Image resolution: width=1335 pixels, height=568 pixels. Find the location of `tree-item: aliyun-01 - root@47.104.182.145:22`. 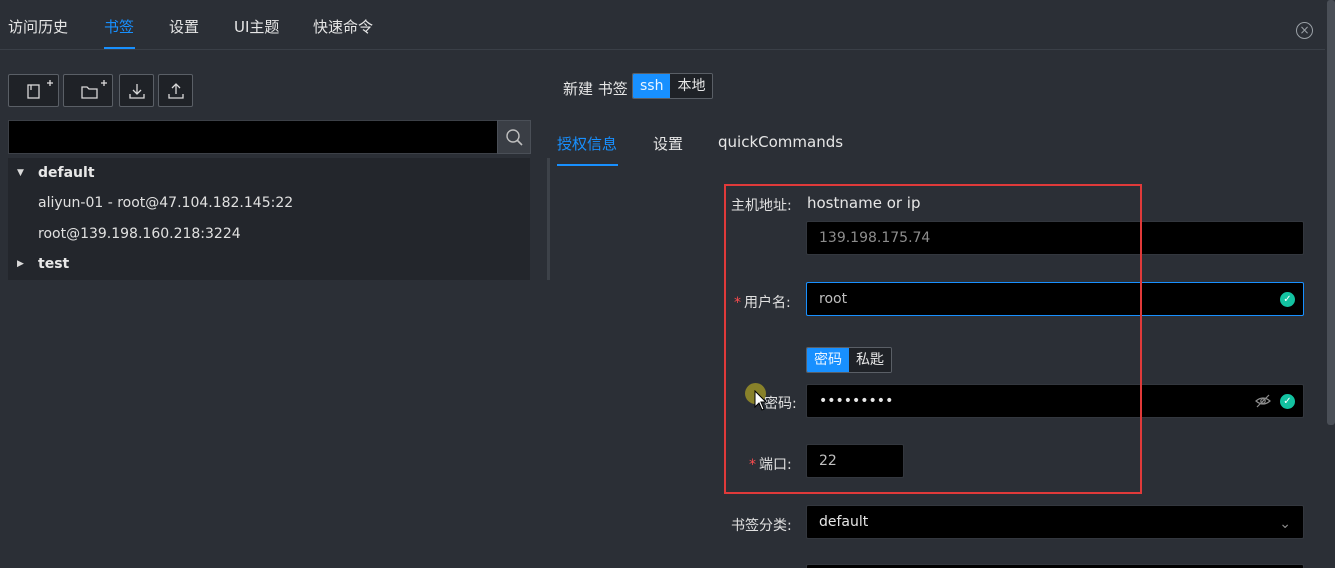

tree-item: aliyun-01 - root@47.104.182.145:22 is located at coordinates (269, 203).